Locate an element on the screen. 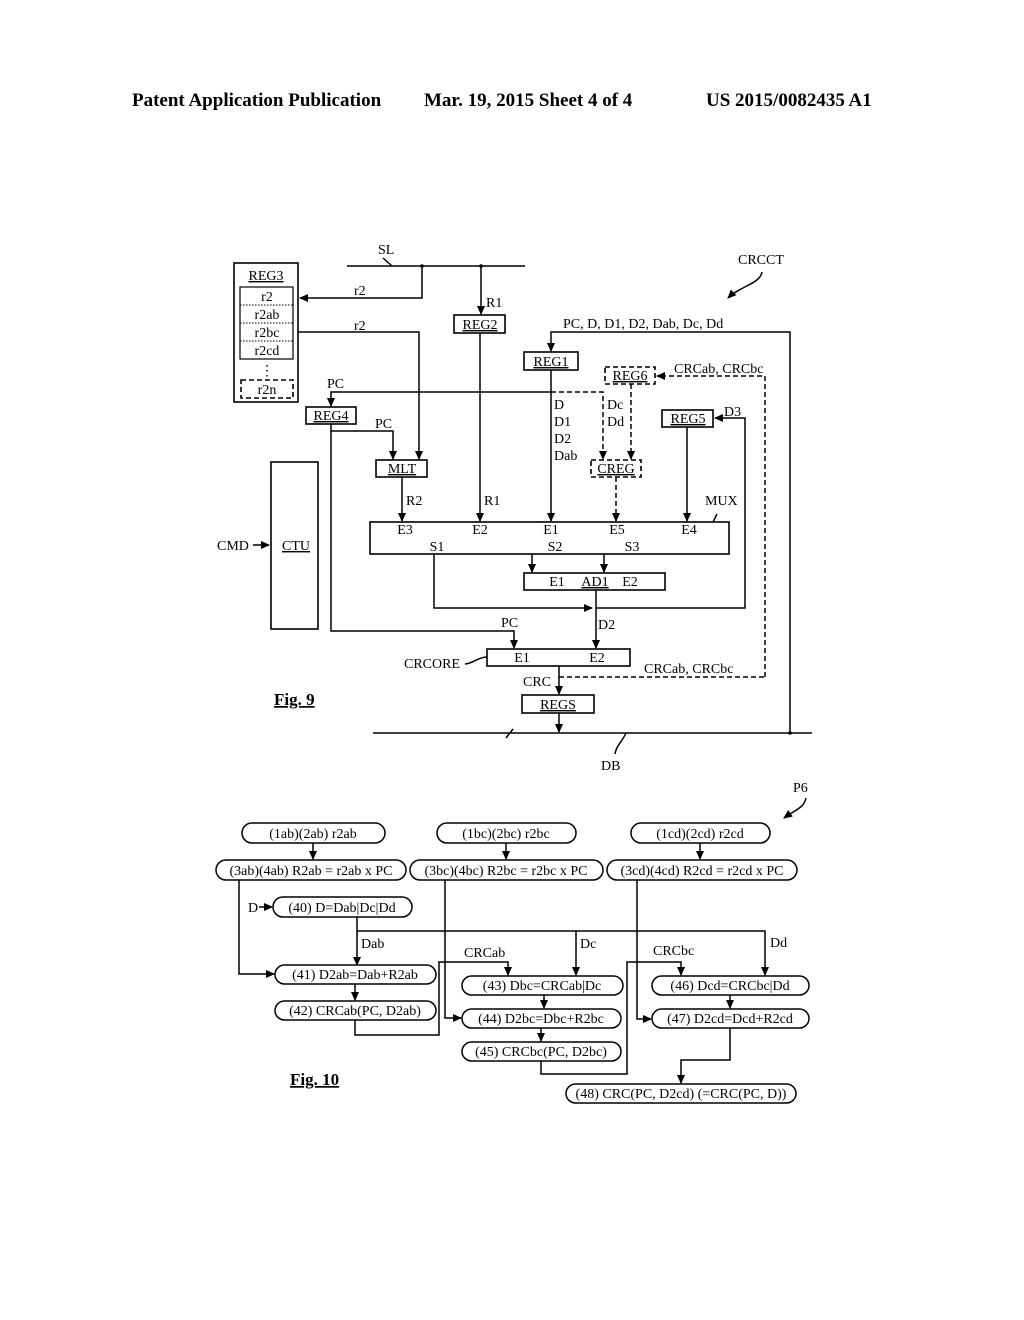 This screenshot has width=1024, height=1320. dc-label: Dc is located at coordinates (588, 944).